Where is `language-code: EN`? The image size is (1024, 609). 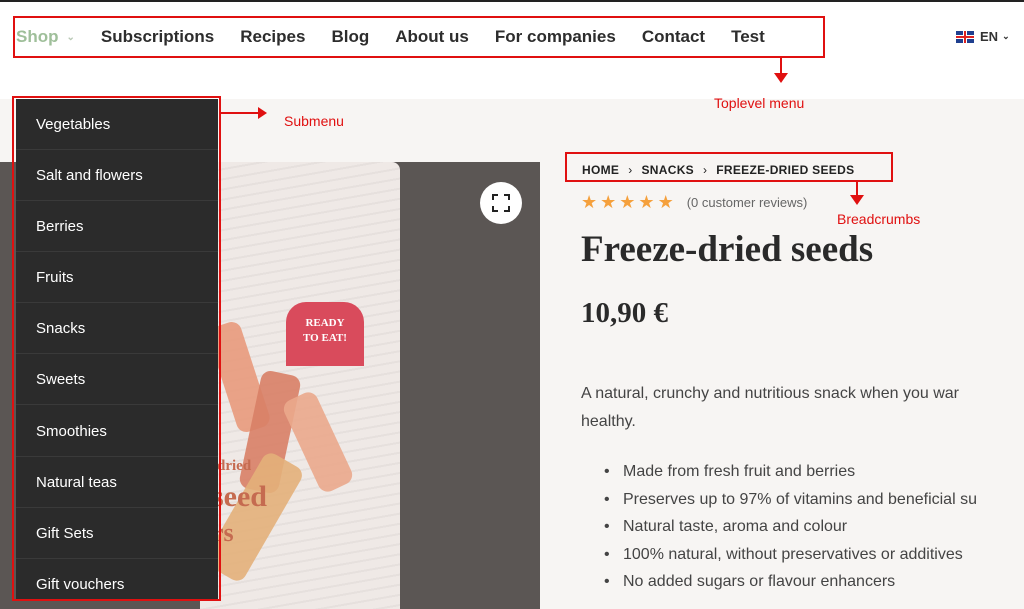 language-code: EN is located at coordinates (989, 36).